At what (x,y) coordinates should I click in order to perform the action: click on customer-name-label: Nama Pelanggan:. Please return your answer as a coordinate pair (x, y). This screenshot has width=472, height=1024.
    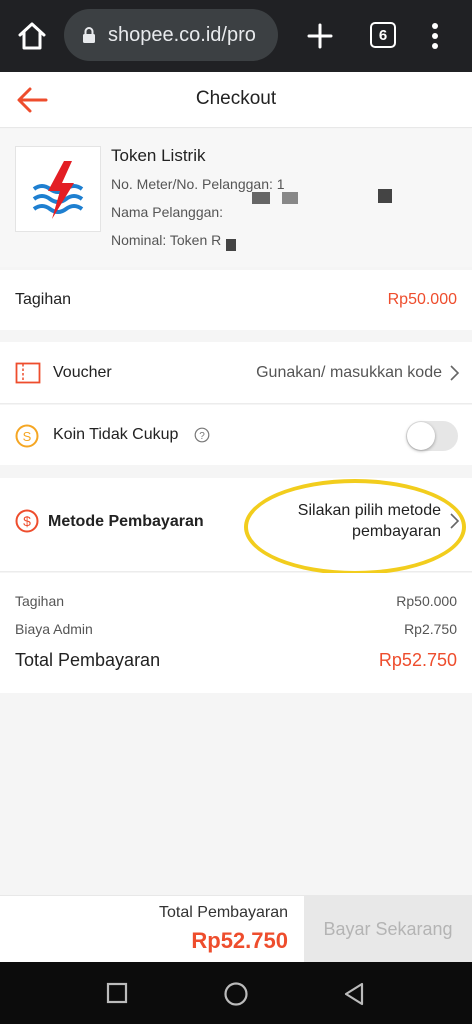
    Looking at the image, I should click on (167, 212).